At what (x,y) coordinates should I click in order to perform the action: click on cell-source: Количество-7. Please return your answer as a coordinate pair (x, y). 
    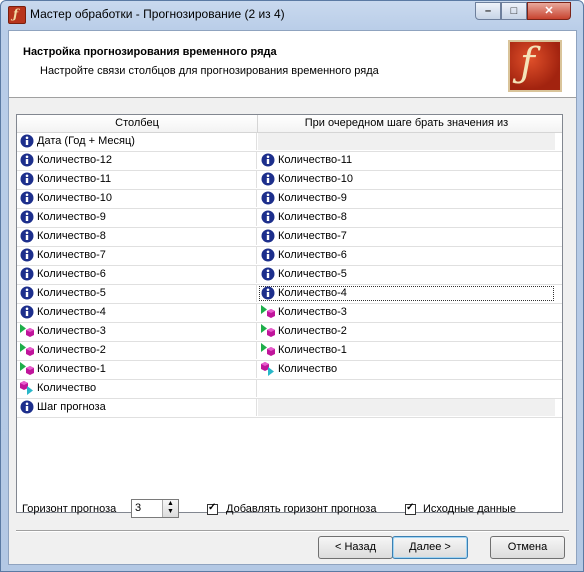
    Looking at the image, I should click on (406, 236).